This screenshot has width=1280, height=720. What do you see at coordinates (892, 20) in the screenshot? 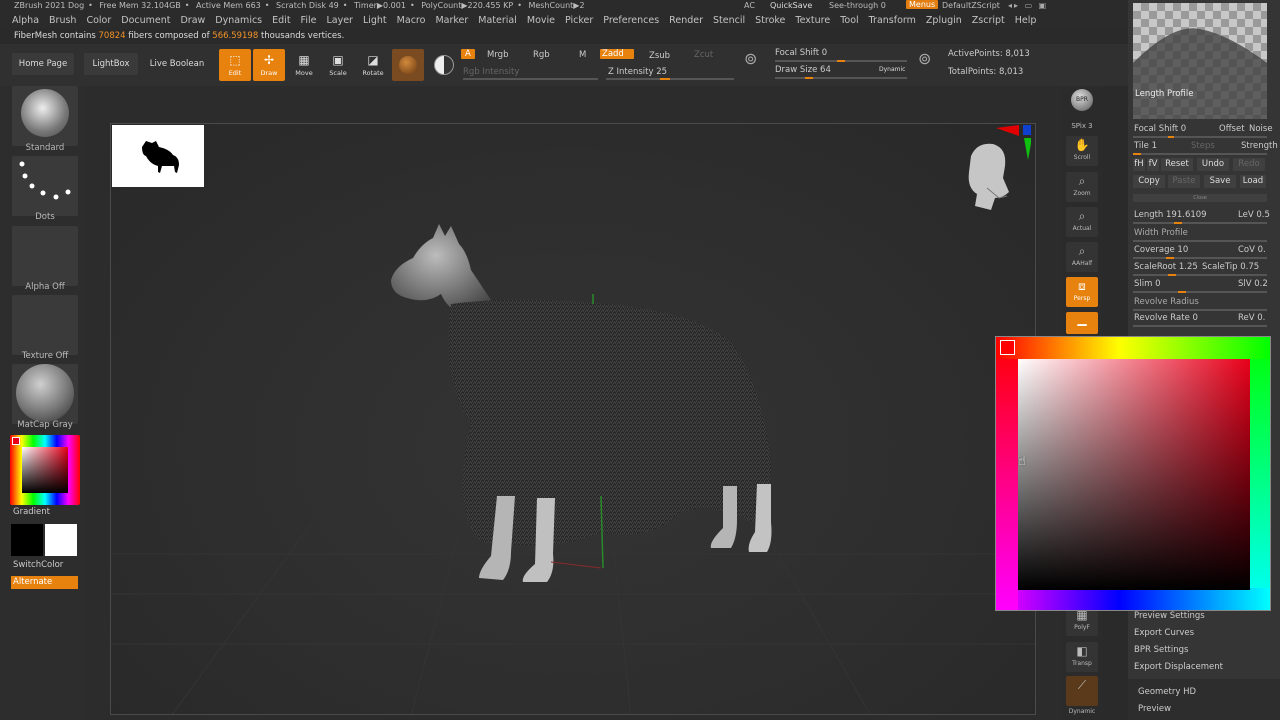
I see `menu-transform: Transform` at bounding box center [892, 20].